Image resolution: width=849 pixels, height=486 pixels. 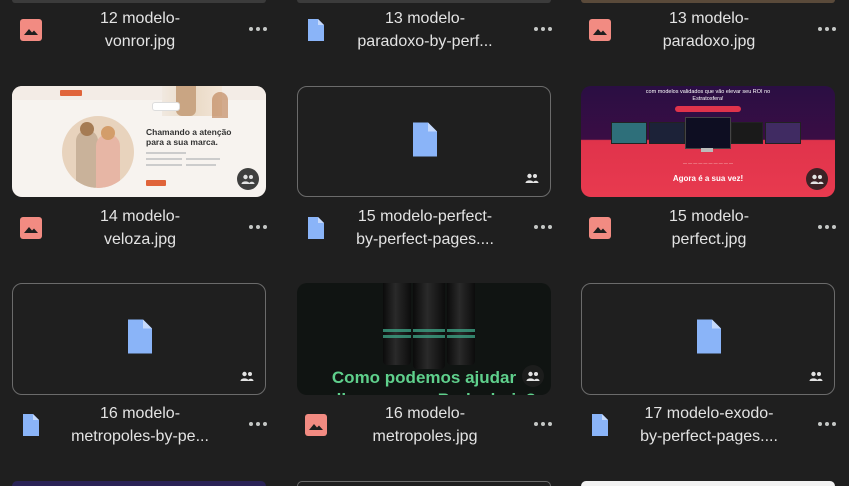 What do you see at coordinates (707, 150) in the screenshot?
I see `thumb-monitor-stand` at bounding box center [707, 150].